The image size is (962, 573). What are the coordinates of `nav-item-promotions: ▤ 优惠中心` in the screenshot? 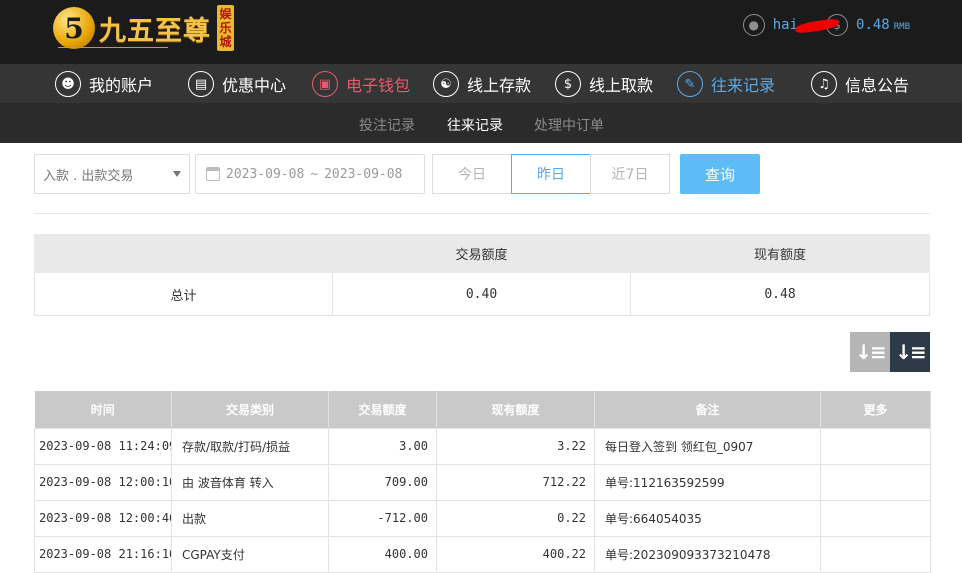 It's located at (237, 84).